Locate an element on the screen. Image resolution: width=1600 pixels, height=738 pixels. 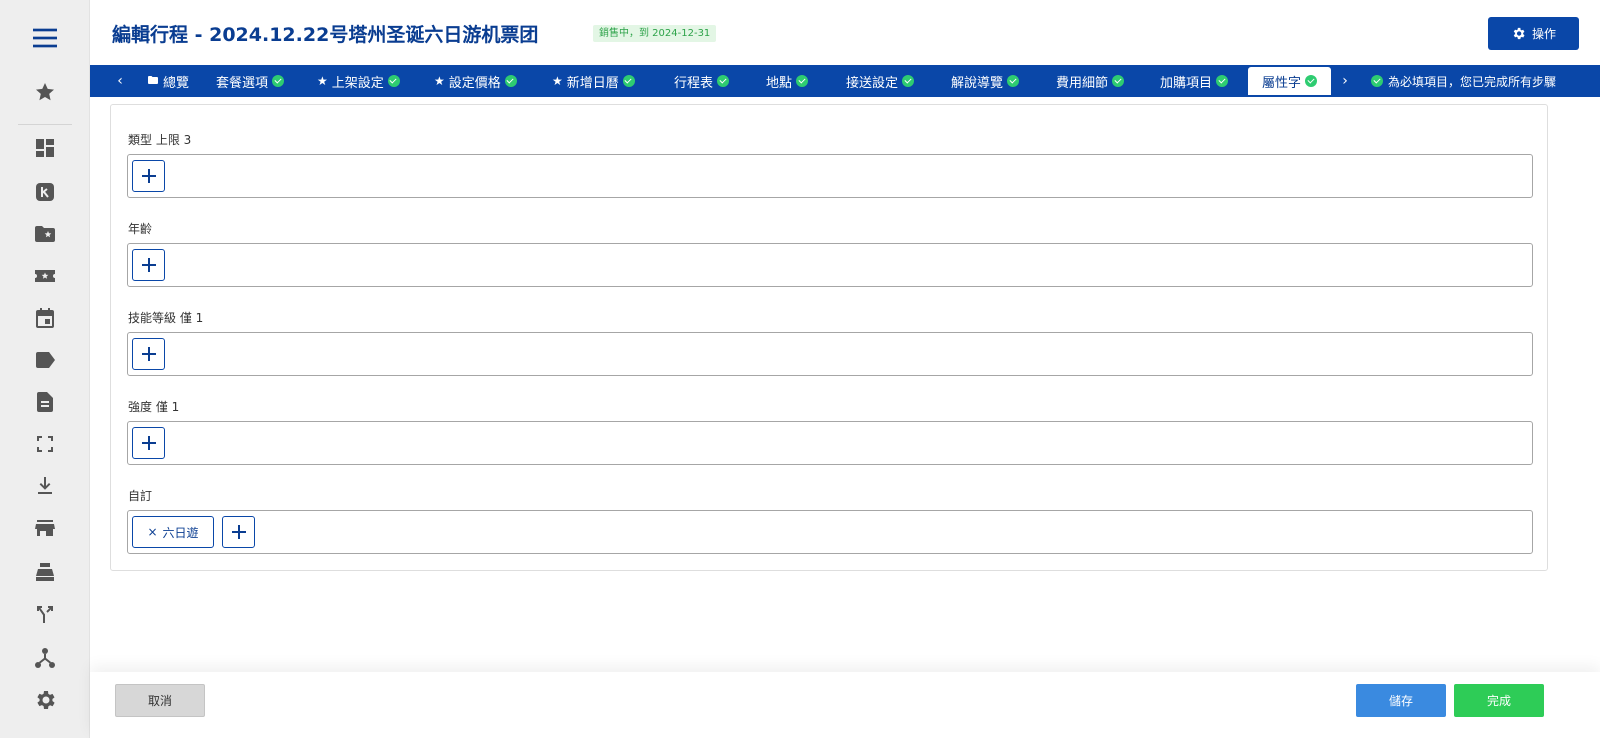
field-box-skill-level is located at coordinates (830, 354).